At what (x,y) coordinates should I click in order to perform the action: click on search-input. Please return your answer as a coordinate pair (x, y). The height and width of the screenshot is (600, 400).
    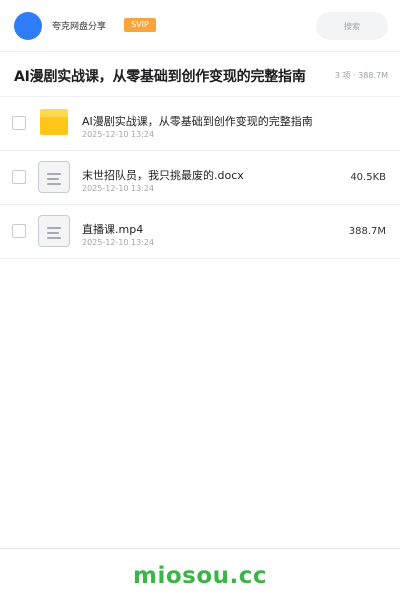
    Looking at the image, I should click on (352, 26).